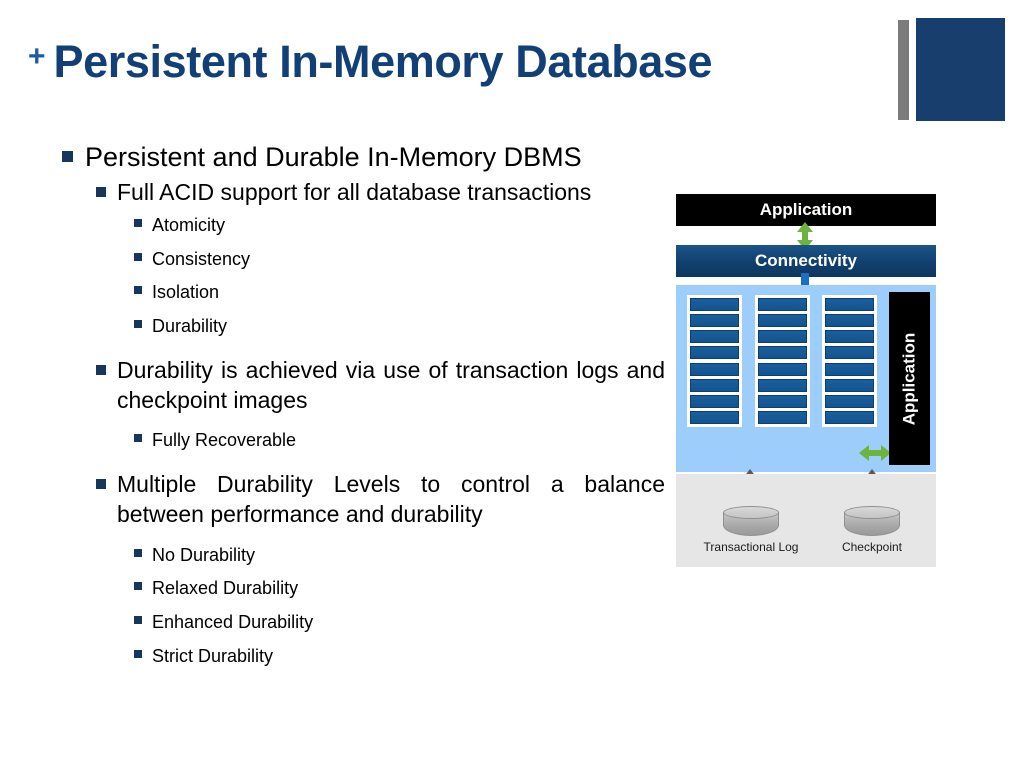 The height and width of the screenshot is (768, 1024). I want to click on bullet-text: Isolation, so click(186, 292).